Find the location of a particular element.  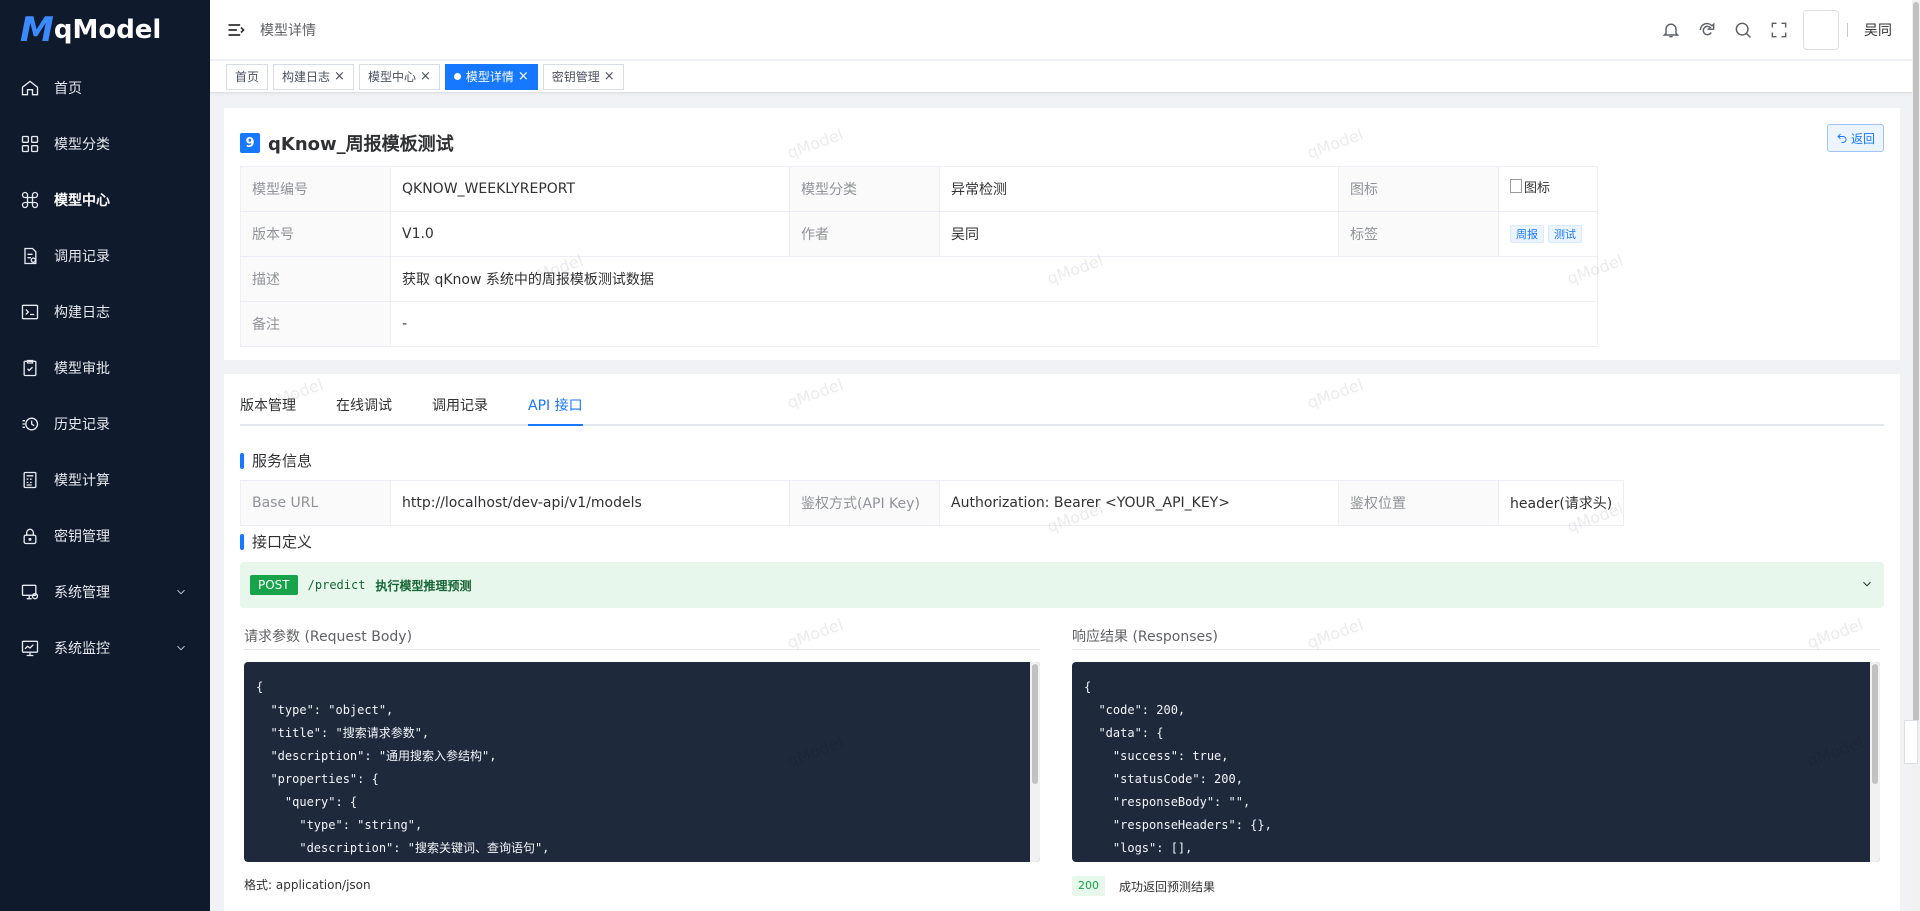

user-name: 吴同 is located at coordinates (1878, 30).